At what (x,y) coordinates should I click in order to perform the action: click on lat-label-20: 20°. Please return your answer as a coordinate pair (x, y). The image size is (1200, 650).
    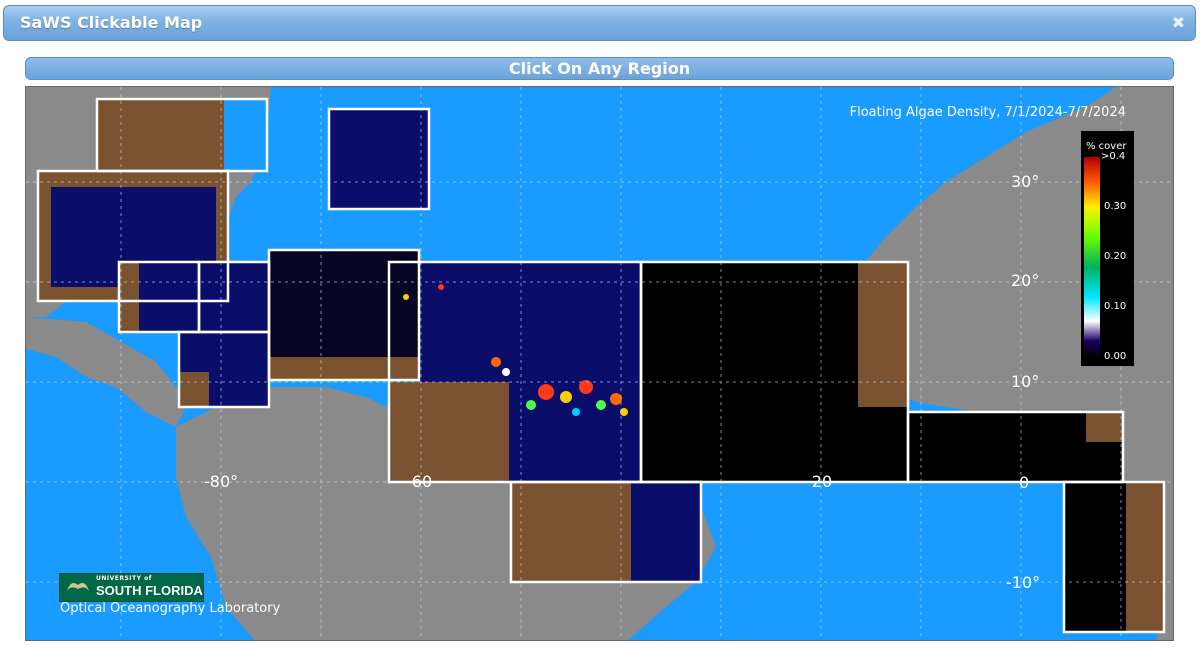
    Looking at the image, I should click on (1025, 280).